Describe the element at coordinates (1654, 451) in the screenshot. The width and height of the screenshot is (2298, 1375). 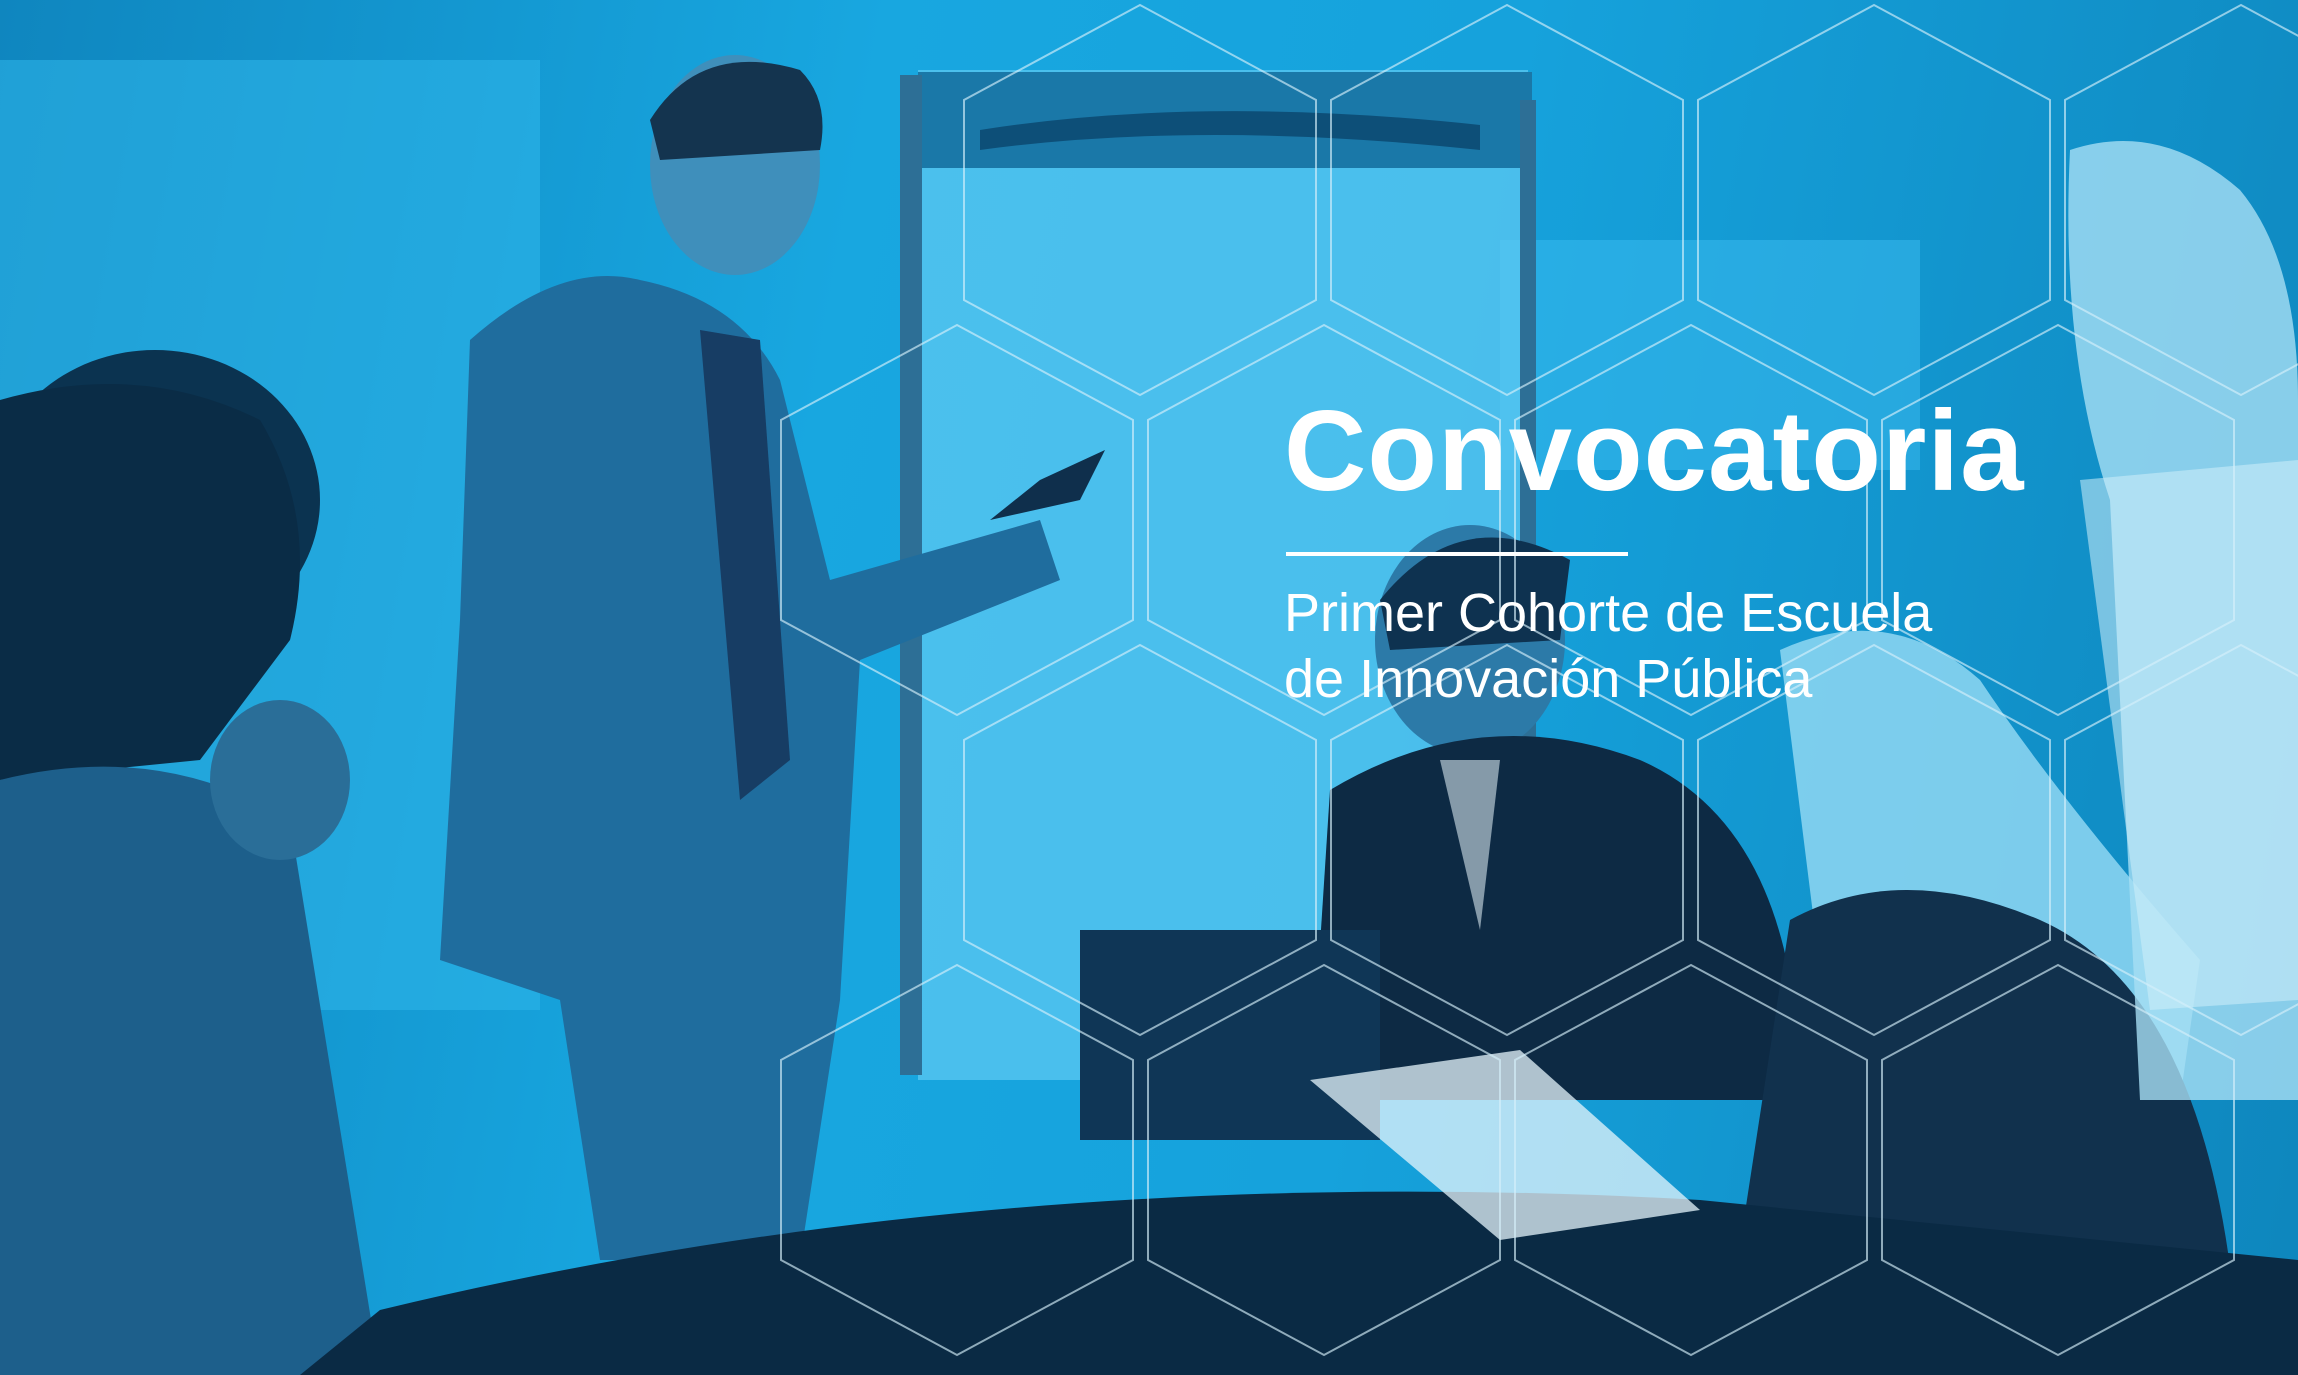
I see `banner-title: Convocatoria` at that location.